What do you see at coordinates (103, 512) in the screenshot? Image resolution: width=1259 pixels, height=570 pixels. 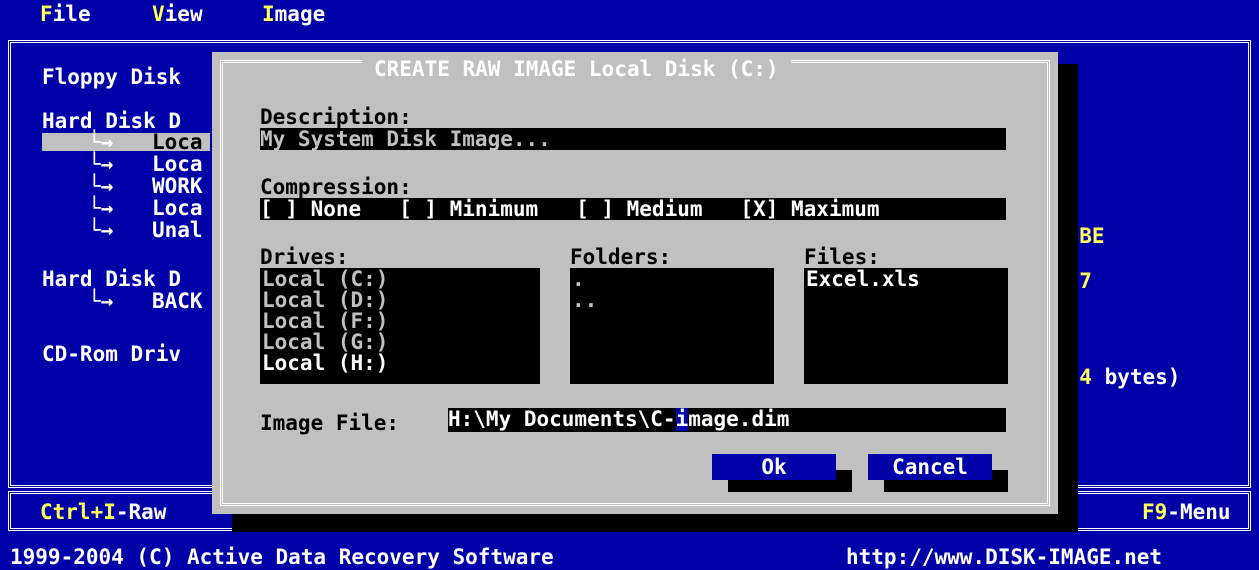 I see `raw-shortcut: Ctrl+I-Raw` at bounding box center [103, 512].